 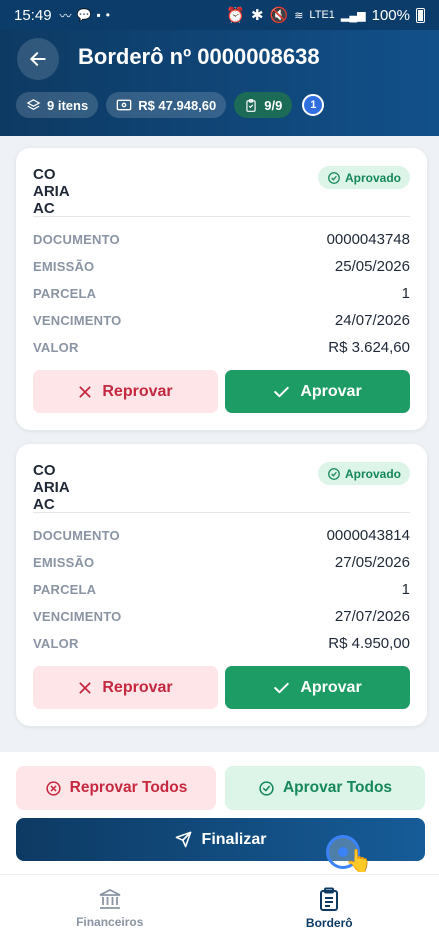 I want to click on items-count: 9 itens, so click(x=68, y=105).